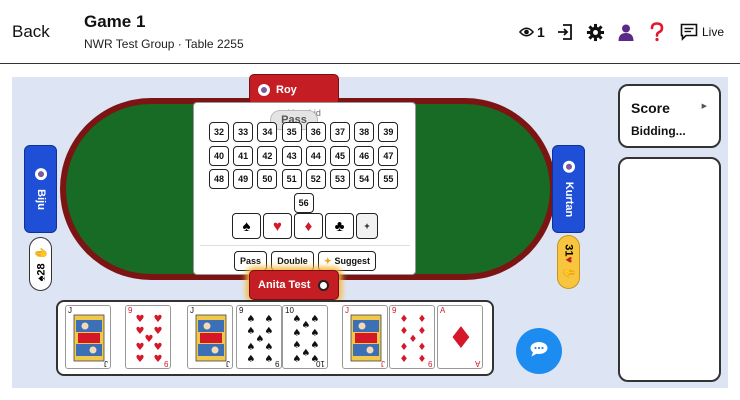 The height and width of the screenshot is (400, 740). I want to click on bid-button-35: 35, so click(291, 132).